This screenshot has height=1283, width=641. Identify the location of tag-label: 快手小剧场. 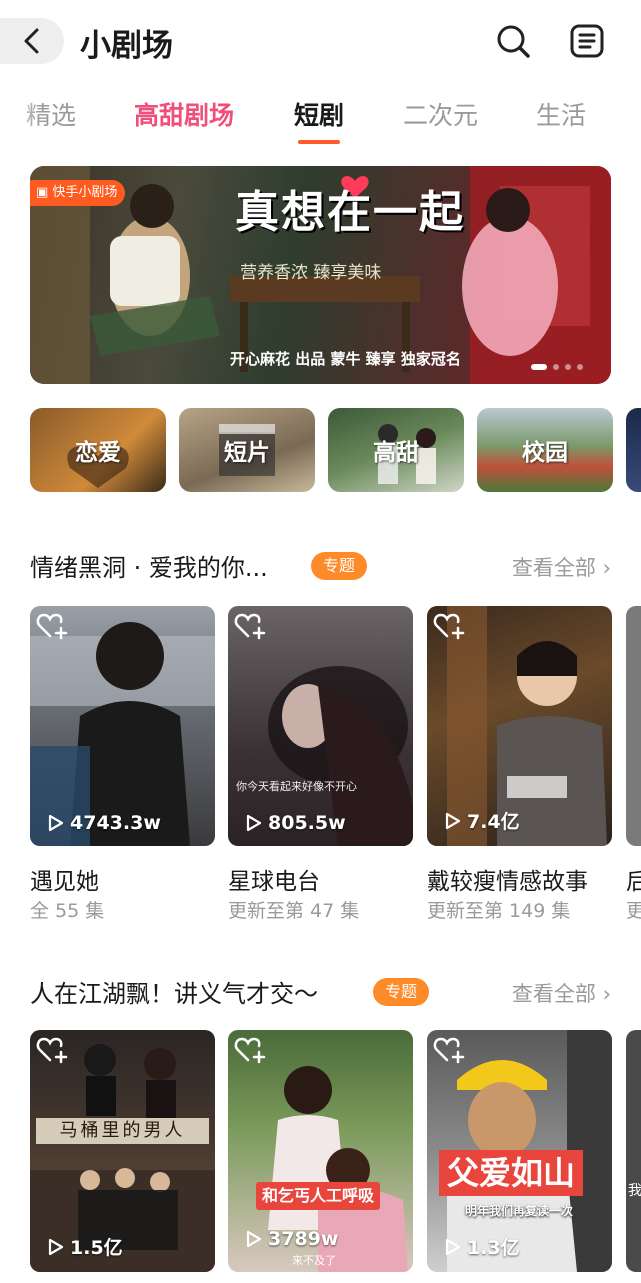
(85, 192).